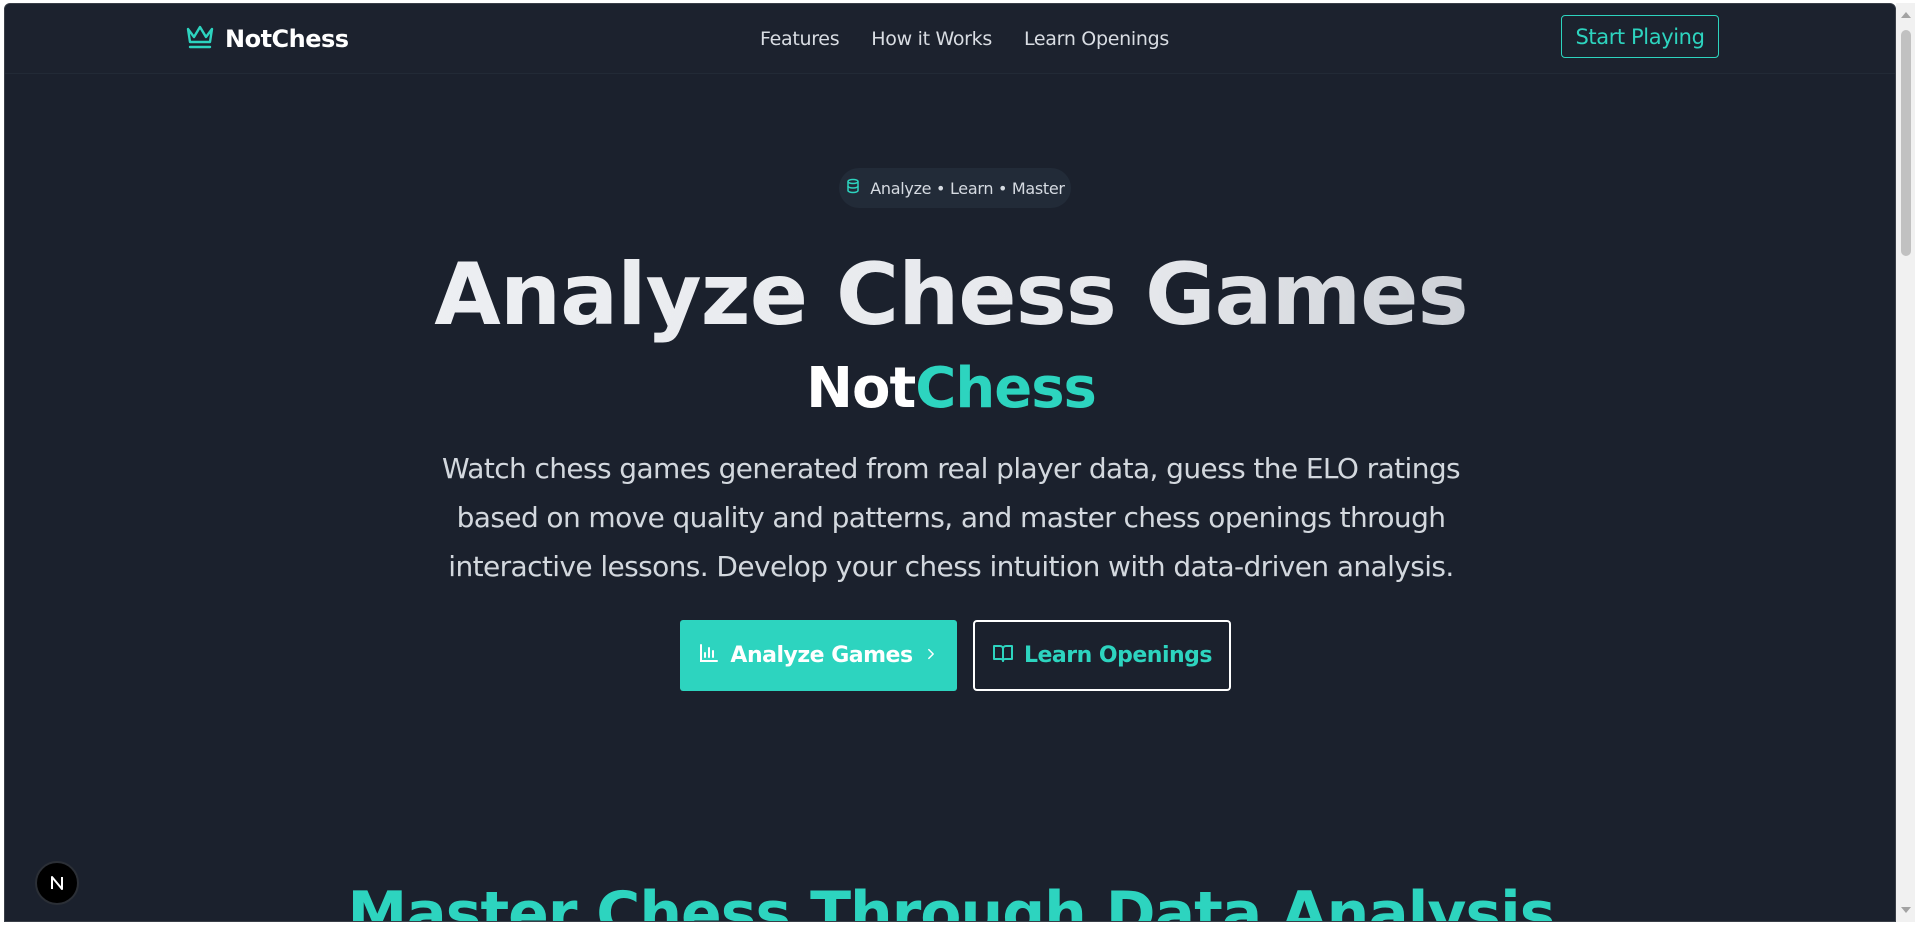 This screenshot has width=1919, height=926. What do you see at coordinates (931, 655) in the screenshot?
I see `chevron-right-icon` at bounding box center [931, 655].